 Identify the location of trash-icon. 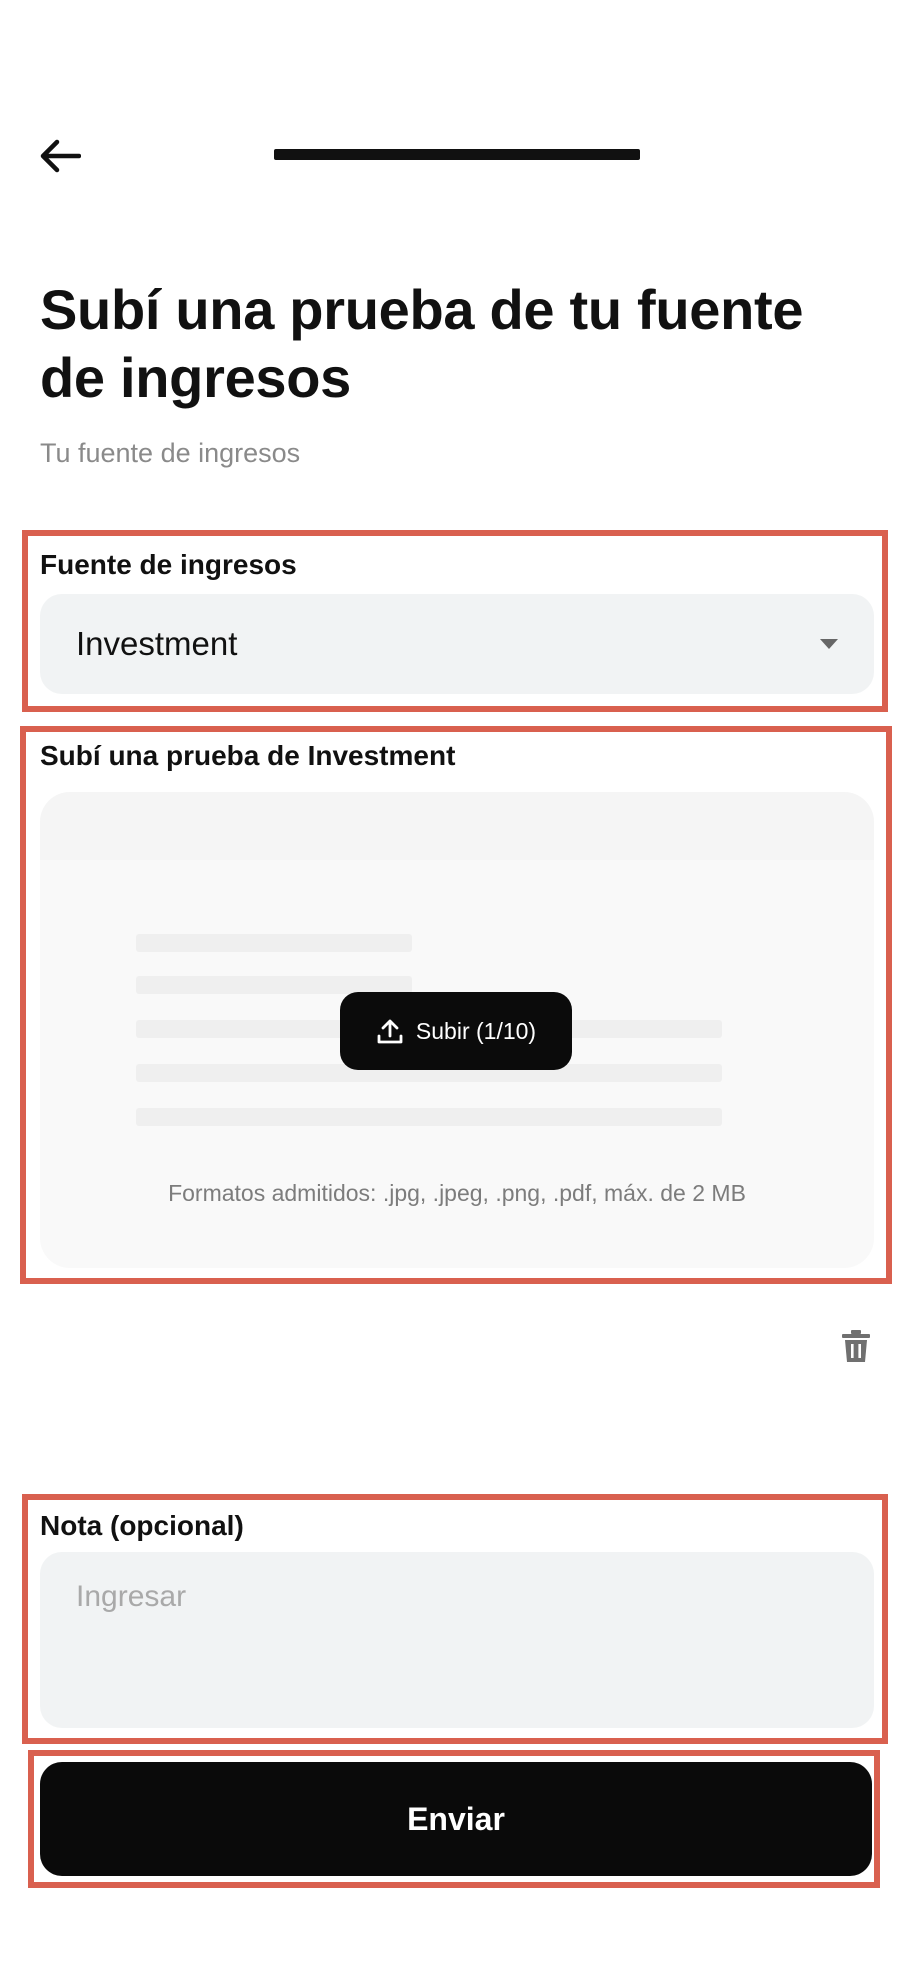
(856, 1346).